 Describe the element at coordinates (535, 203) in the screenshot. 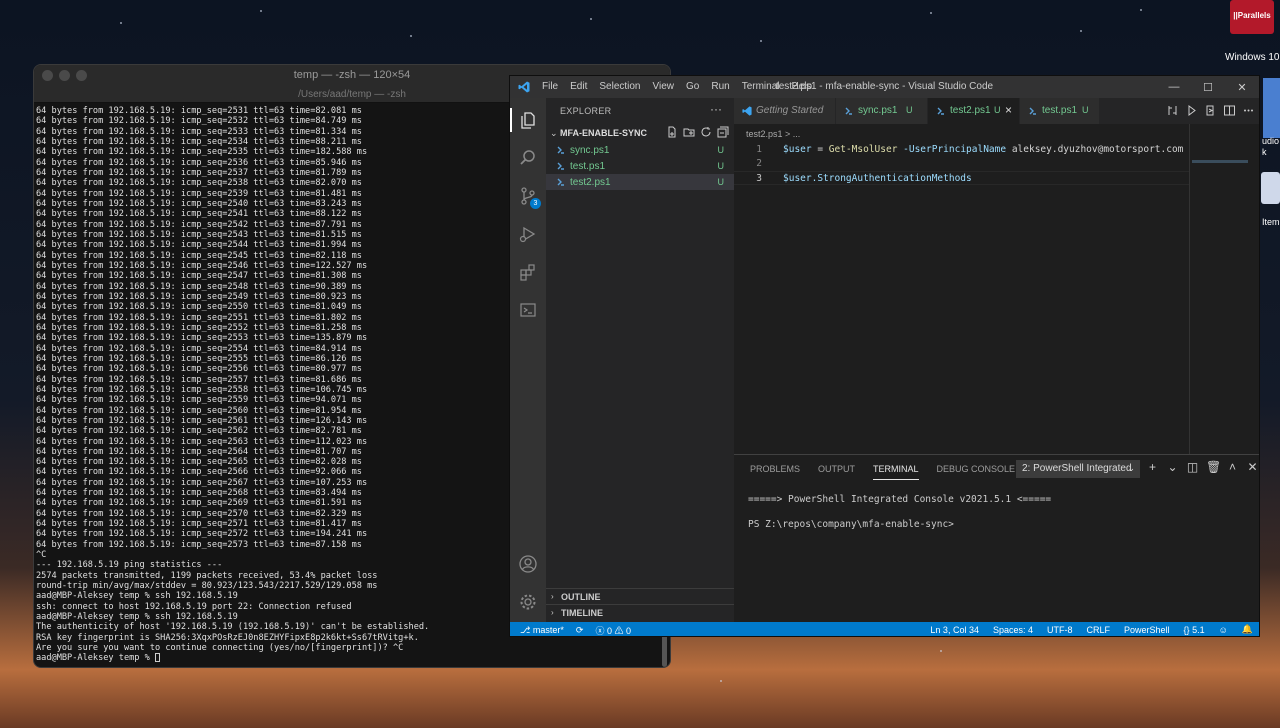

I see `scm-badge: 3` at that location.